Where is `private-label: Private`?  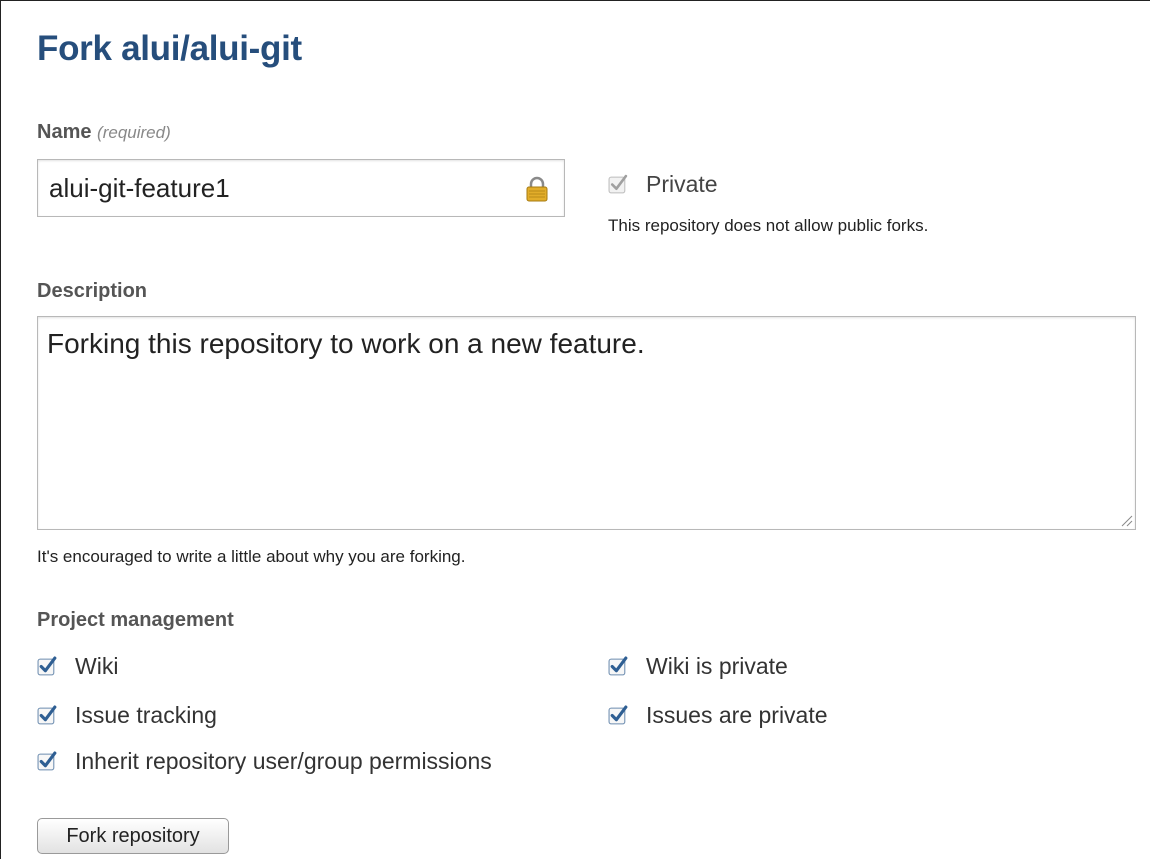 private-label: Private is located at coordinates (682, 184).